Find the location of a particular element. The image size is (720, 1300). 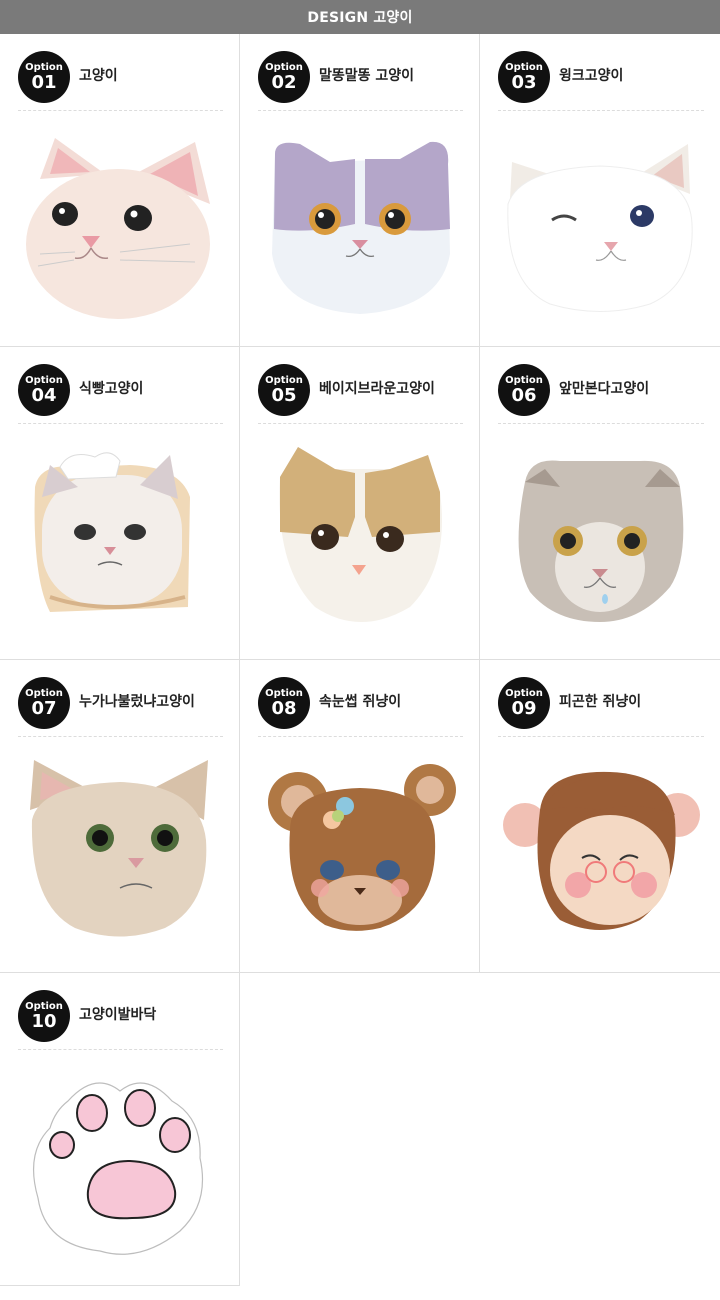

option-card-10: Option 10 고양이발바닥 is located at coordinates (120, 1129).